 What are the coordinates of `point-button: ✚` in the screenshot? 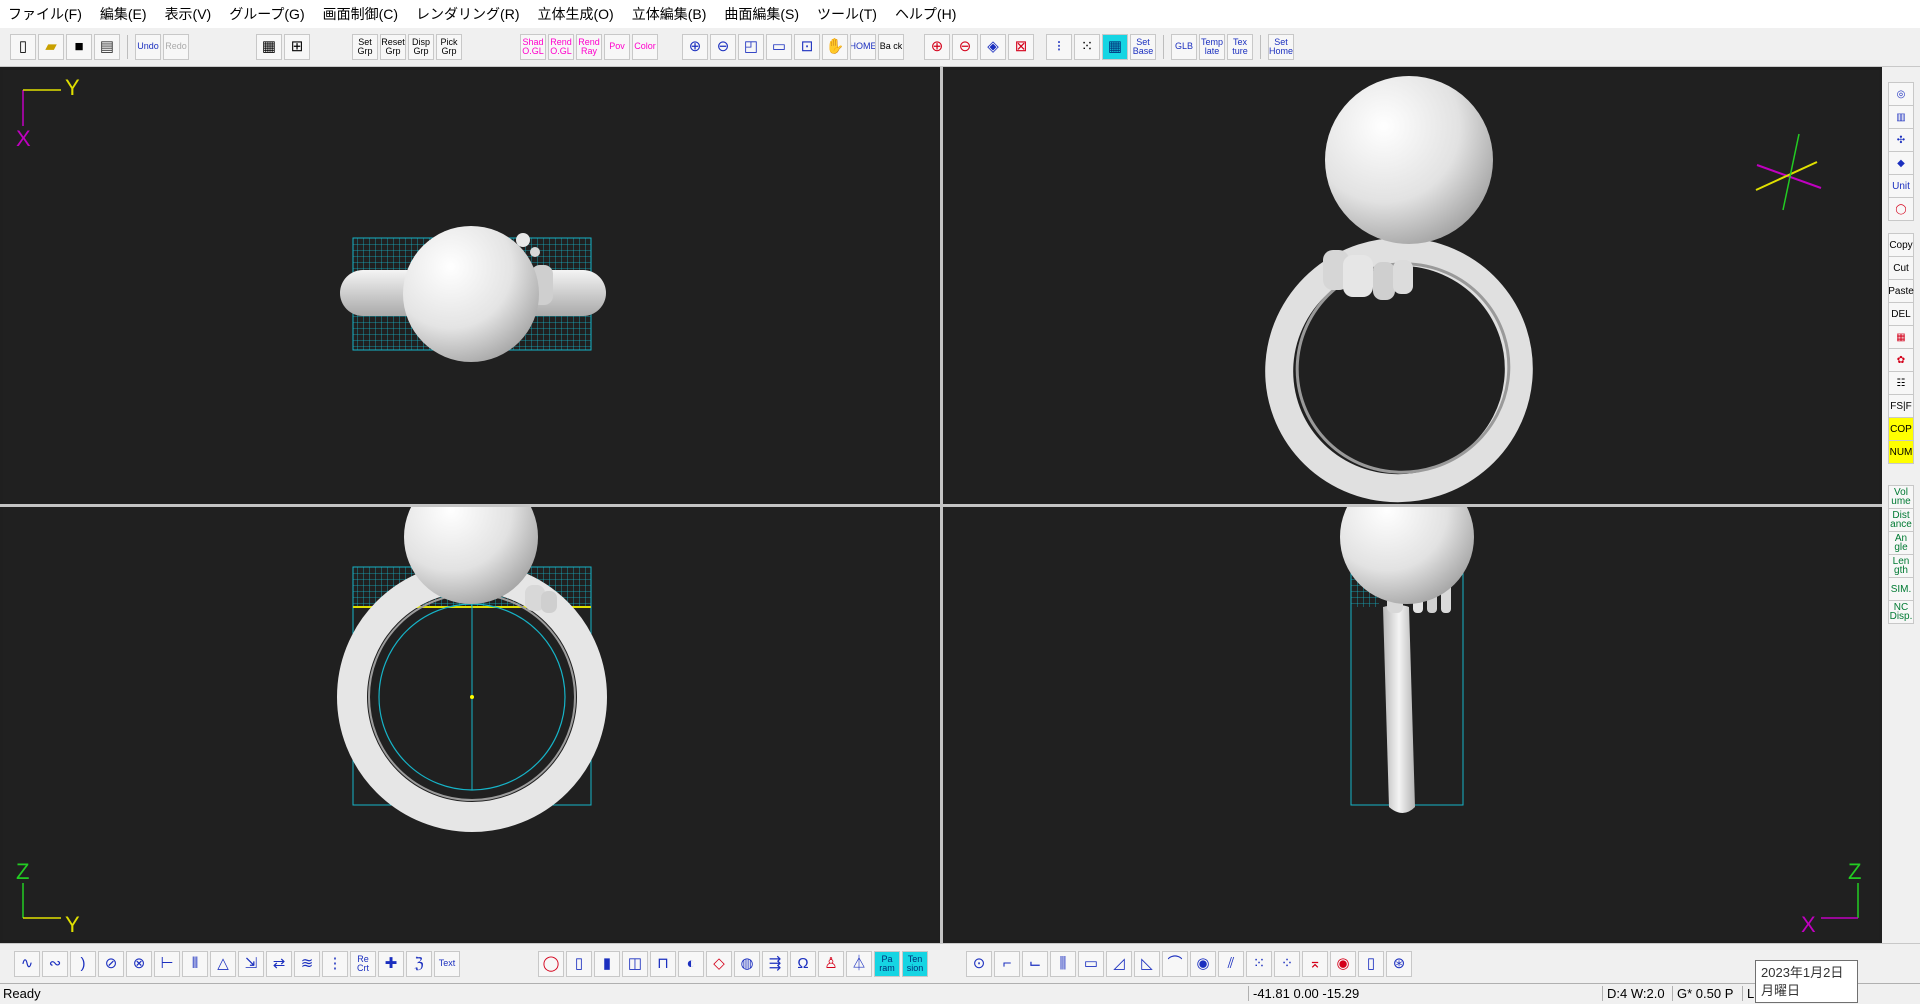 It's located at (391, 963).